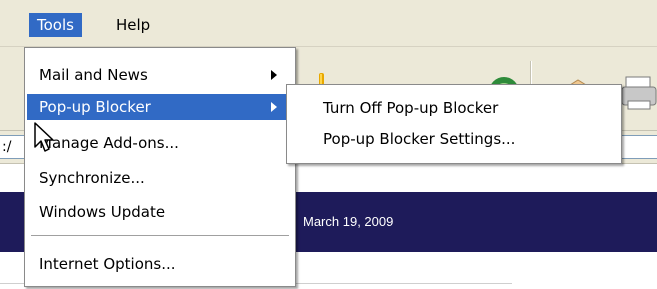 The image size is (657, 289). I want to click on address-text: :/, so click(7, 147).